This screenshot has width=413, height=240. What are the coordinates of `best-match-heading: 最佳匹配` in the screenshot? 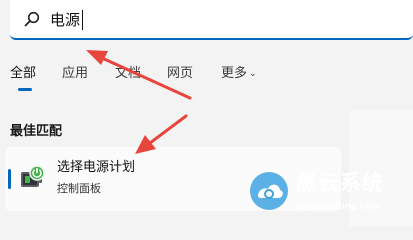 It's located at (36, 131).